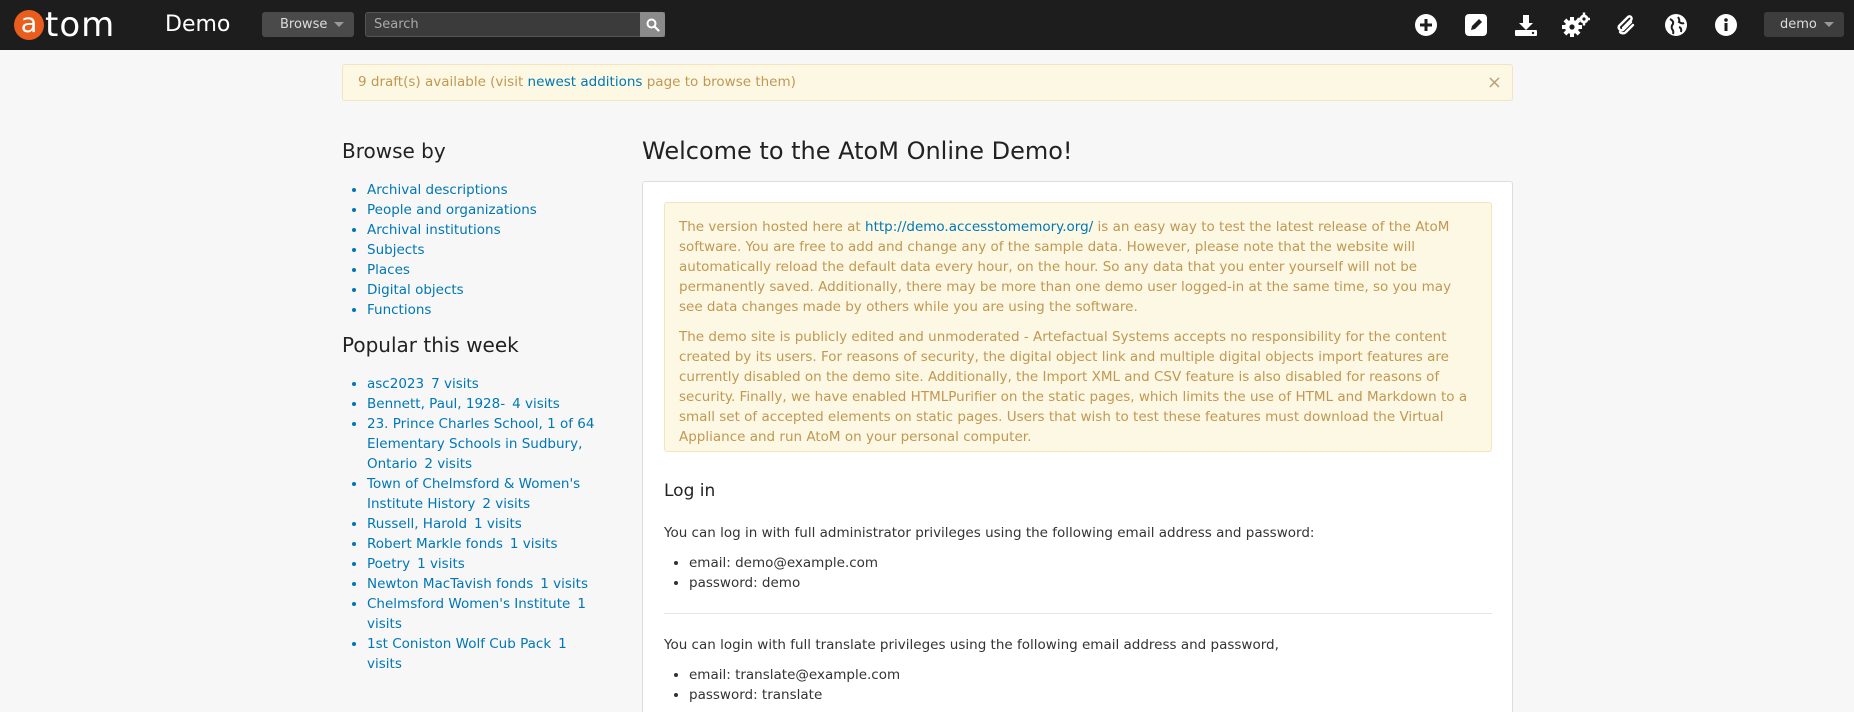  Describe the element at coordinates (690, 491) in the screenshot. I see `login-heading: Log in` at that location.